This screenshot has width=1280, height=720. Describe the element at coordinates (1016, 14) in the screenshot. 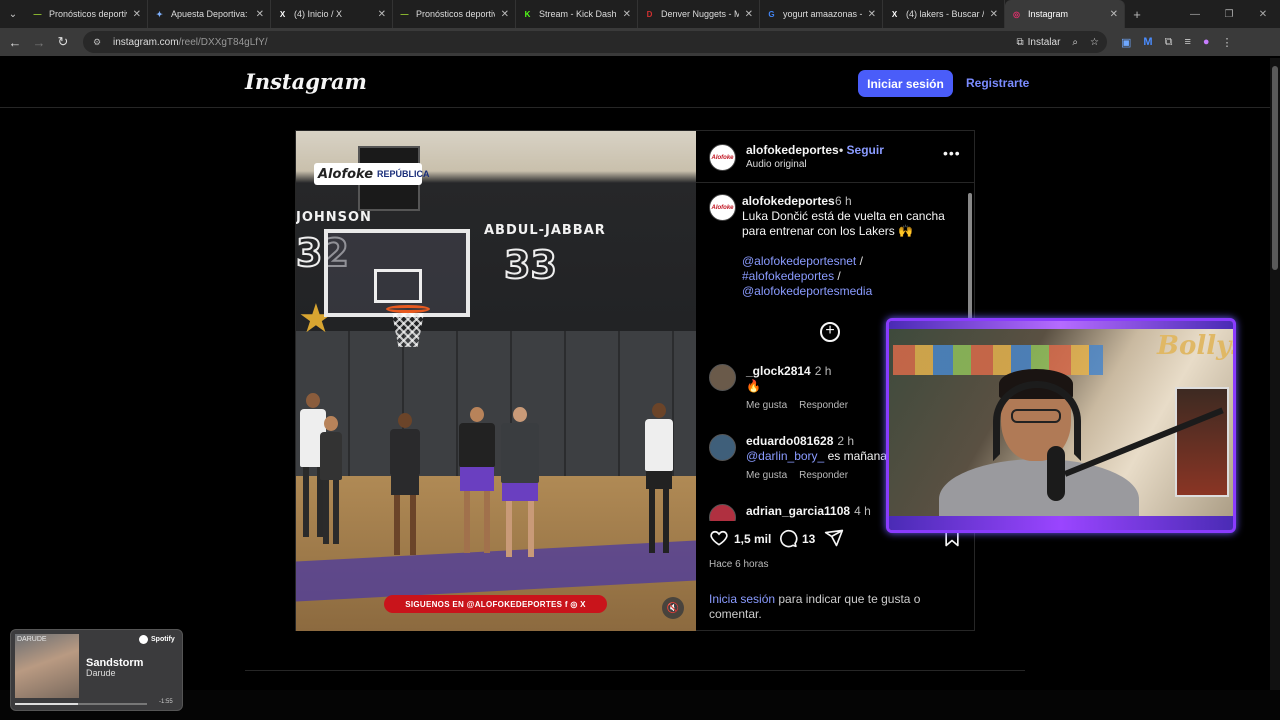

I see `tab-favicon-icon: ◎` at that location.